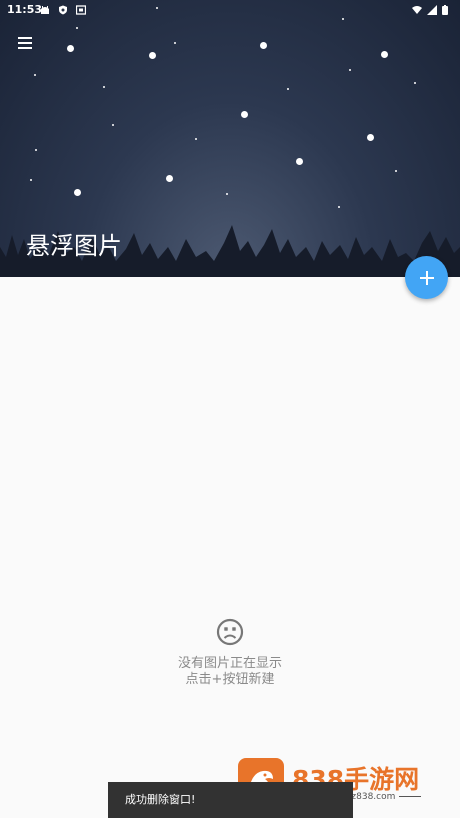  I want to click on status-time: 11:53, so click(25, 9).